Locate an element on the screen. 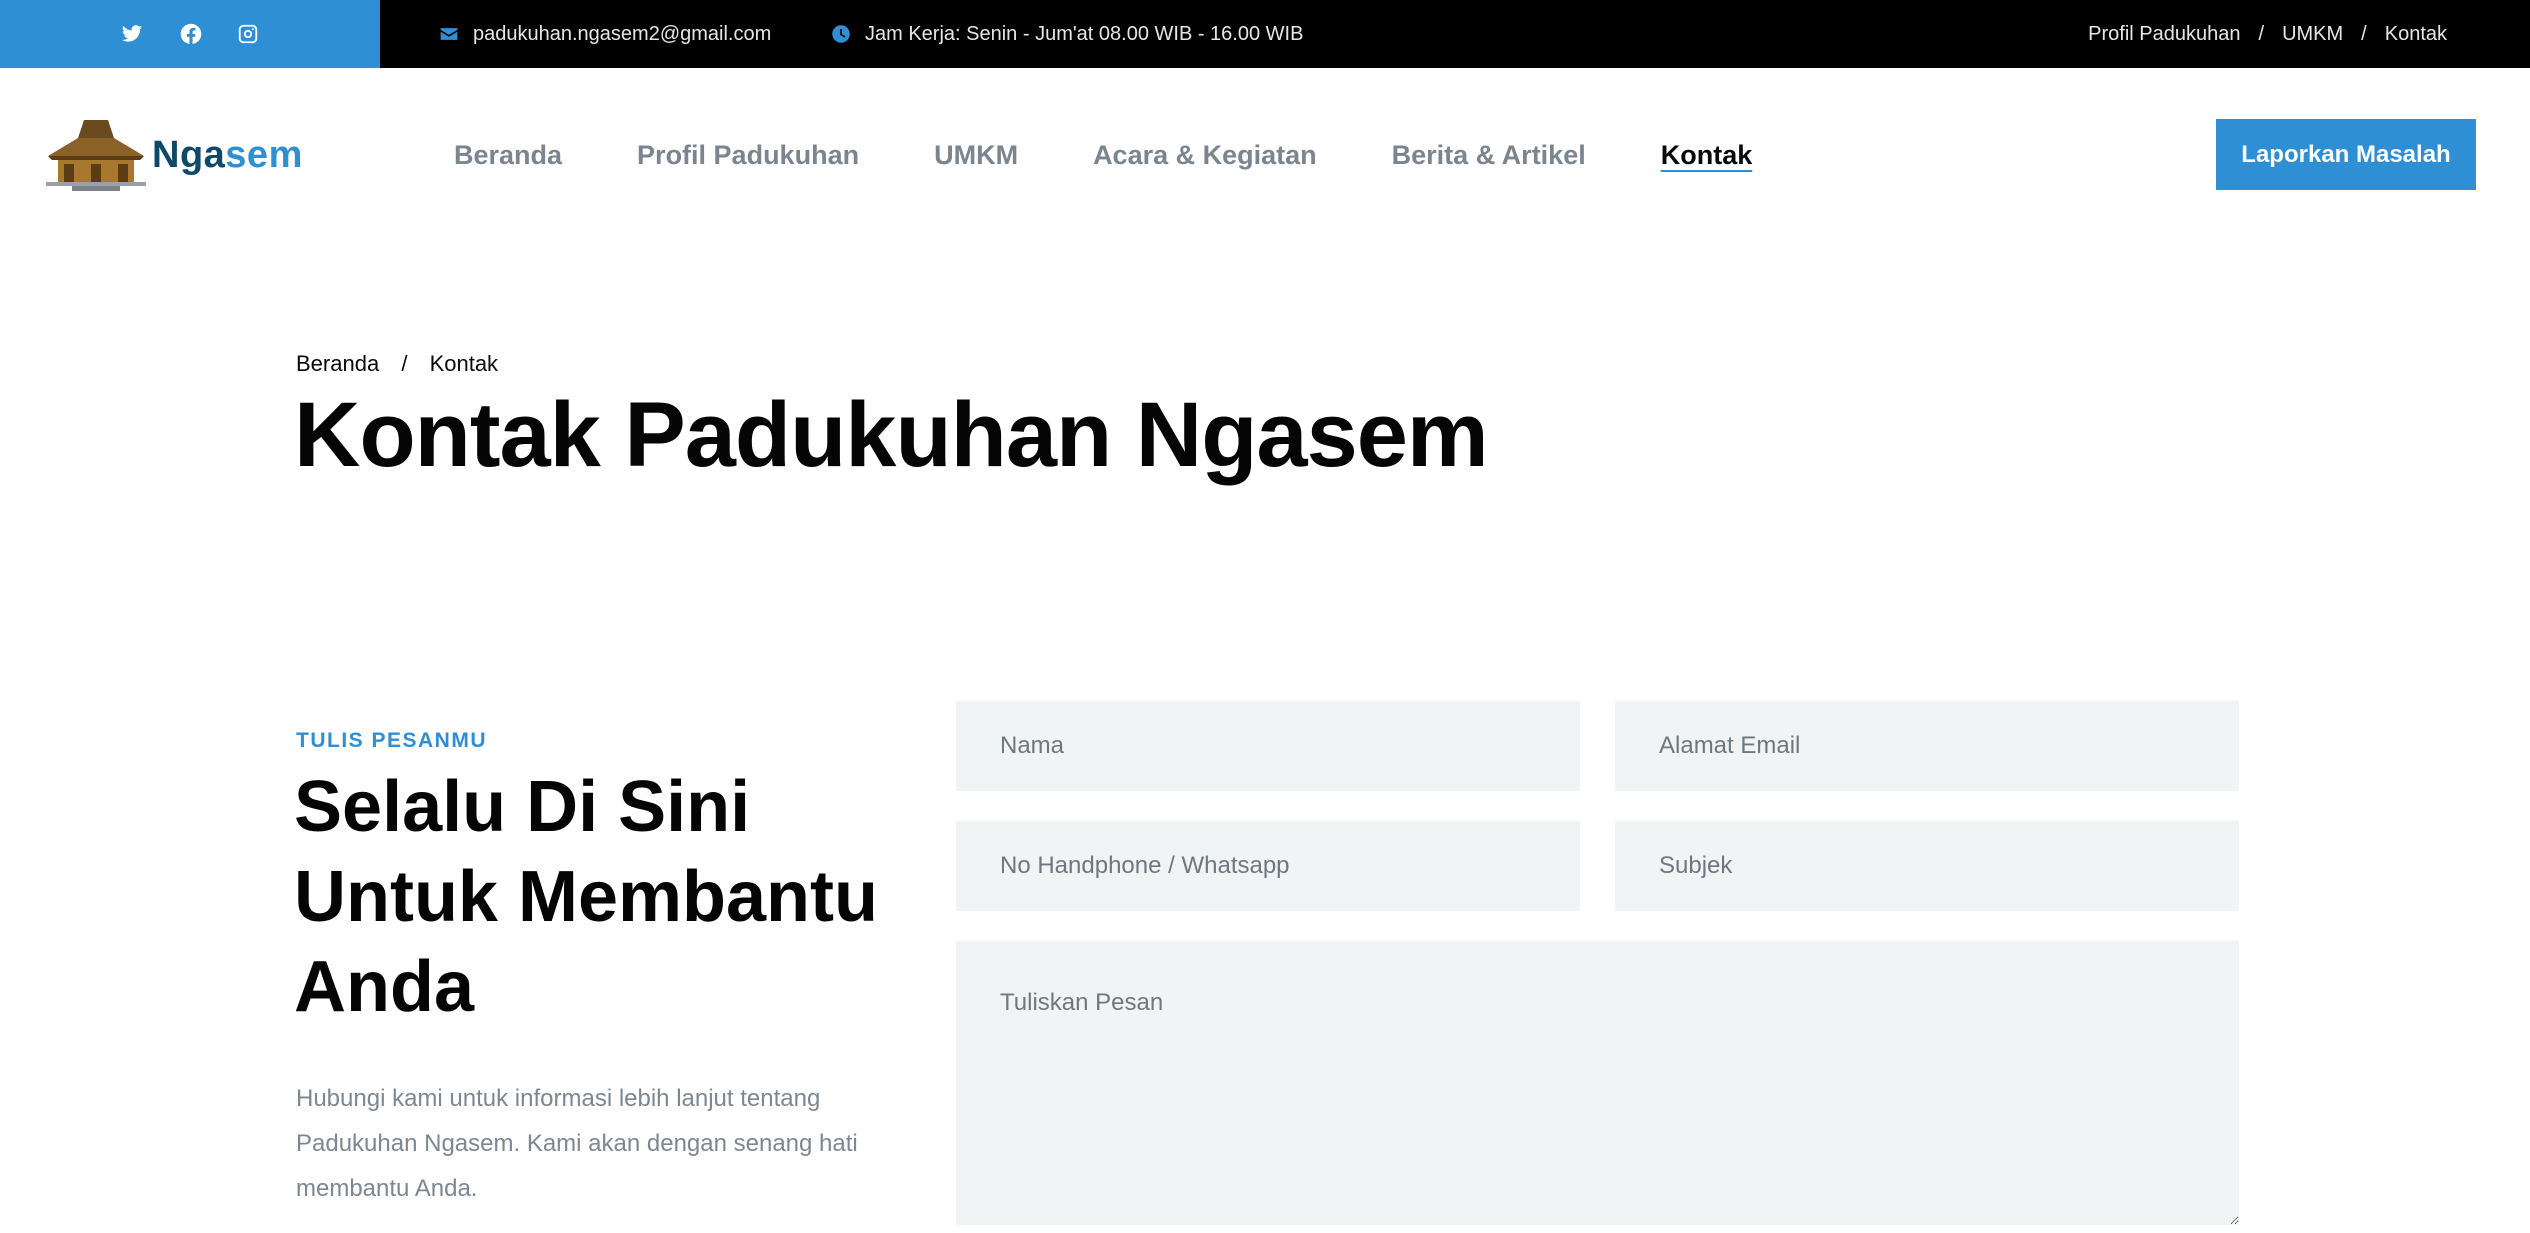 The width and height of the screenshot is (2530, 1233). topbar-link-profil: Profil Padukuhan is located at coordinates (2164, 34).